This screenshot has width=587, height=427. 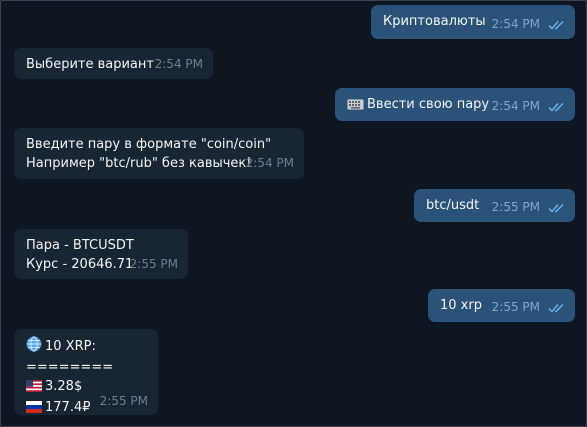 What do you see at coordinates (428, 104) in the screenshot?
I see `message-text: Ввести свою пару` at bounding box center [428, 104].